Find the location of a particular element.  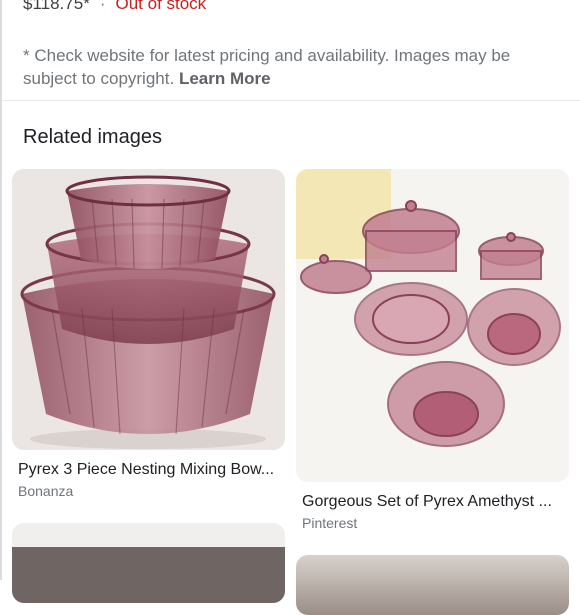

divider is located at coordinates (291, 100).